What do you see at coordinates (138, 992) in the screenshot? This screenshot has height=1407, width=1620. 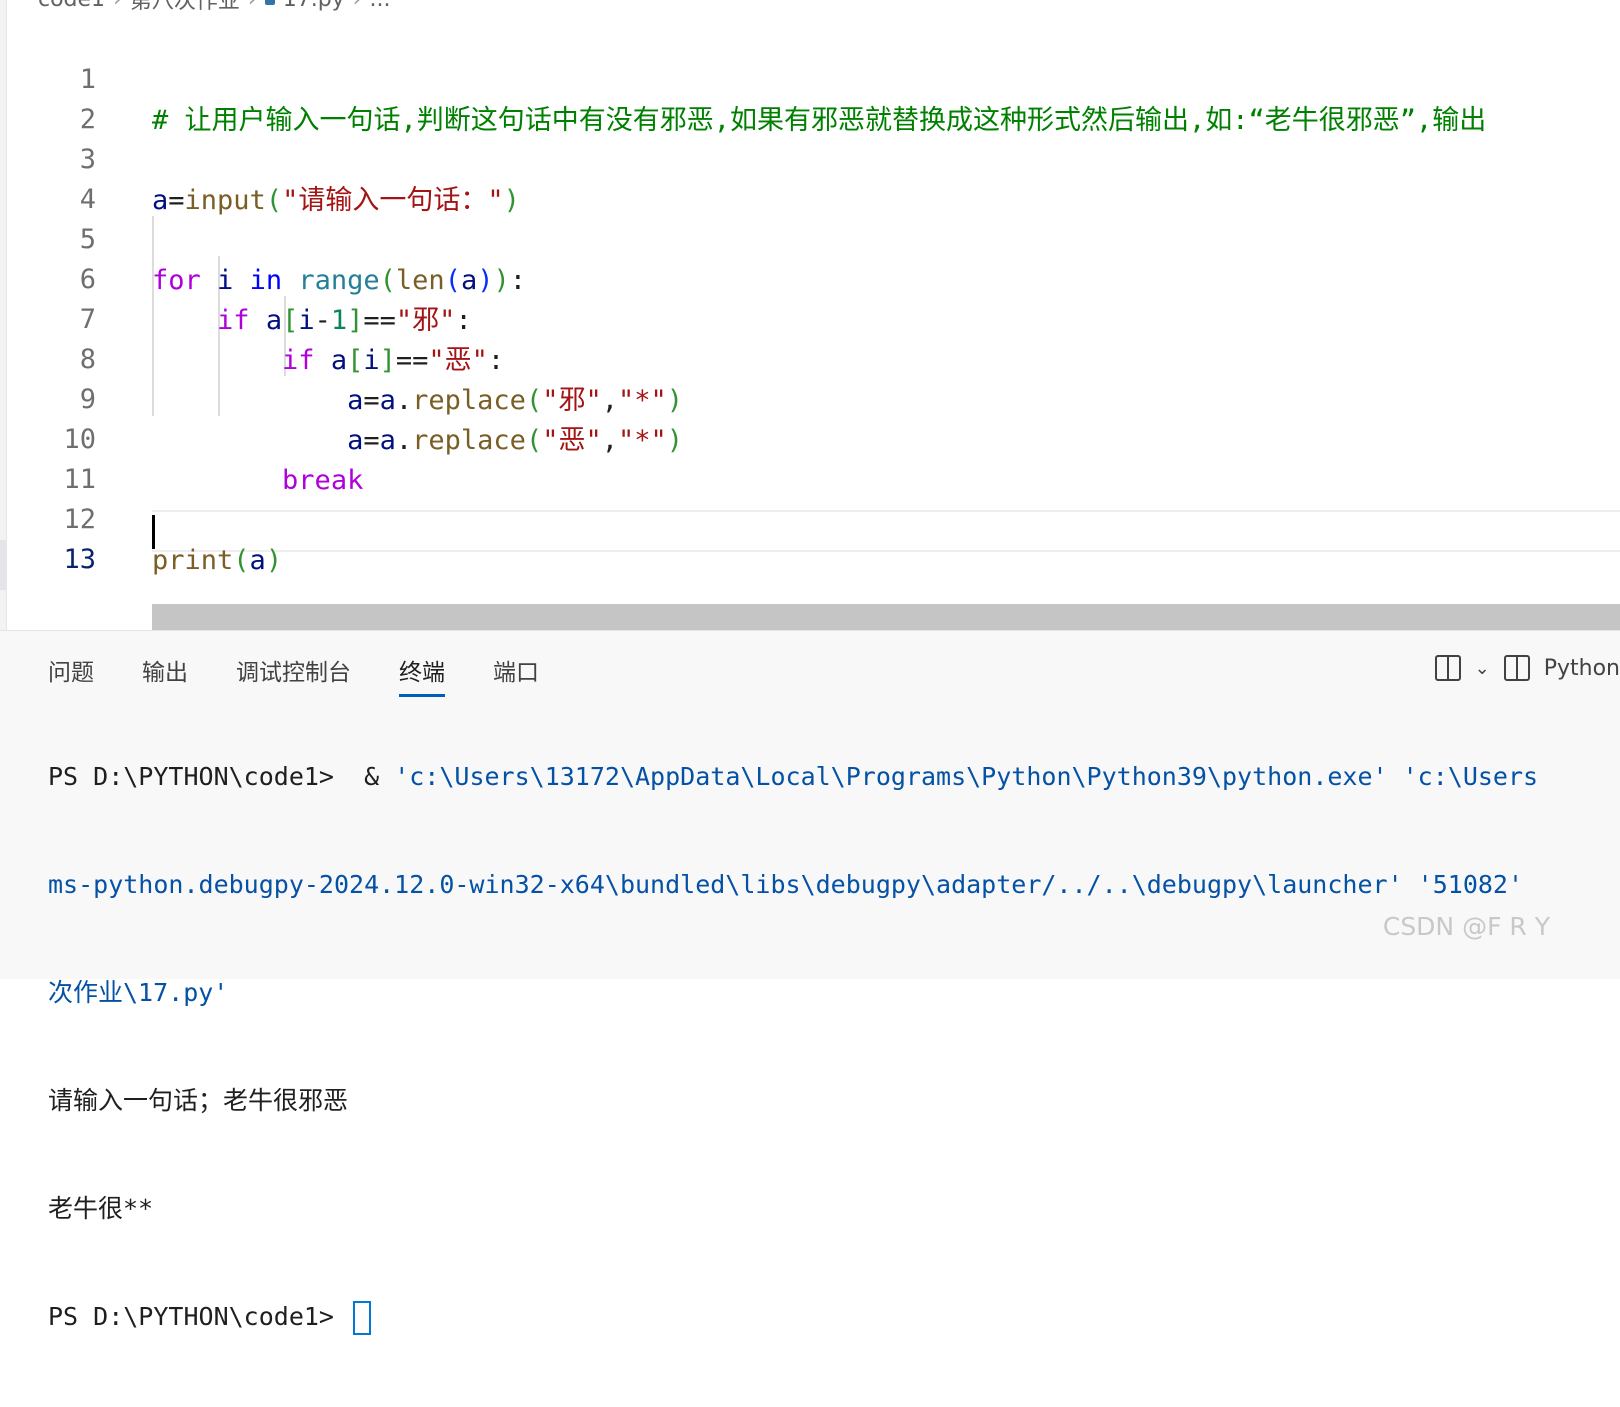 I see `terminal-line: 次作业\17.py'` at bounding box center [138, 992].